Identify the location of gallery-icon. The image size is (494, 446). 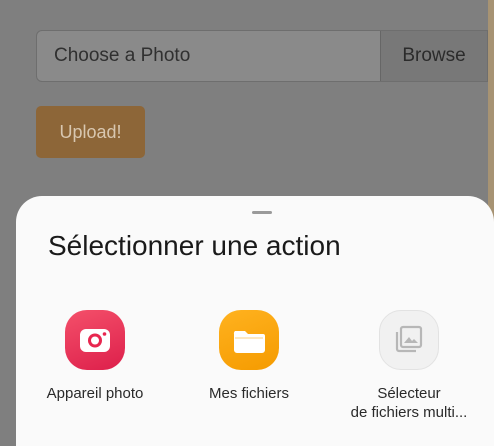
(409, 339).